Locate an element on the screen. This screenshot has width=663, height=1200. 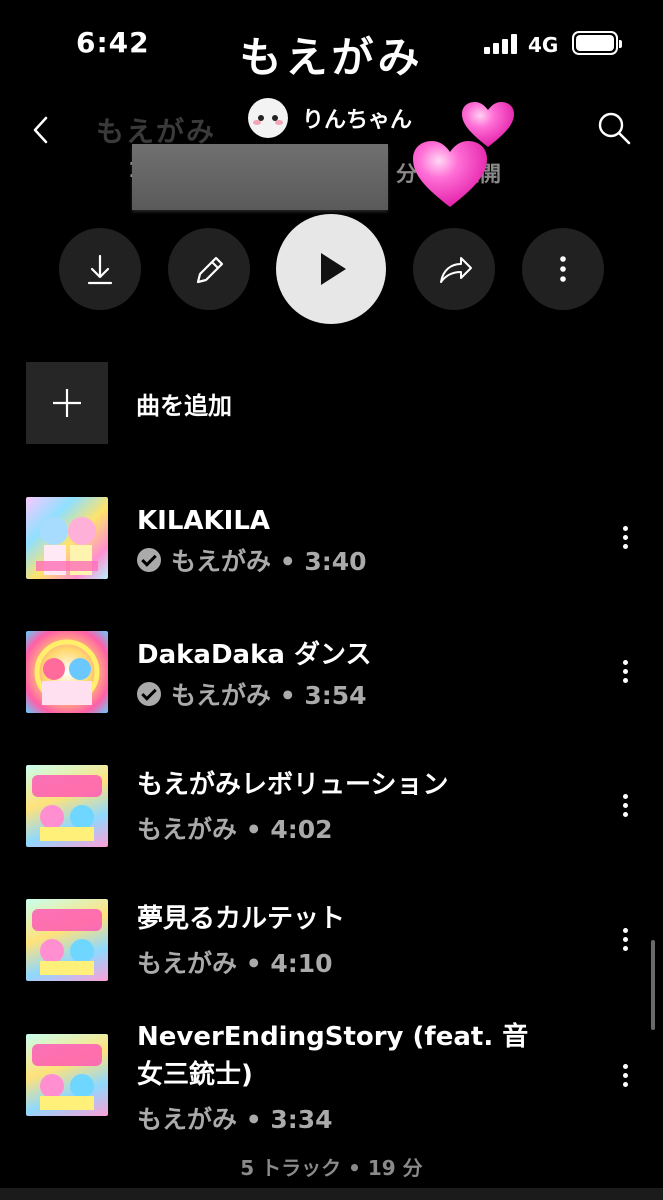
track-title: DakaDaka ダンス is located at coordinates (254, 655).